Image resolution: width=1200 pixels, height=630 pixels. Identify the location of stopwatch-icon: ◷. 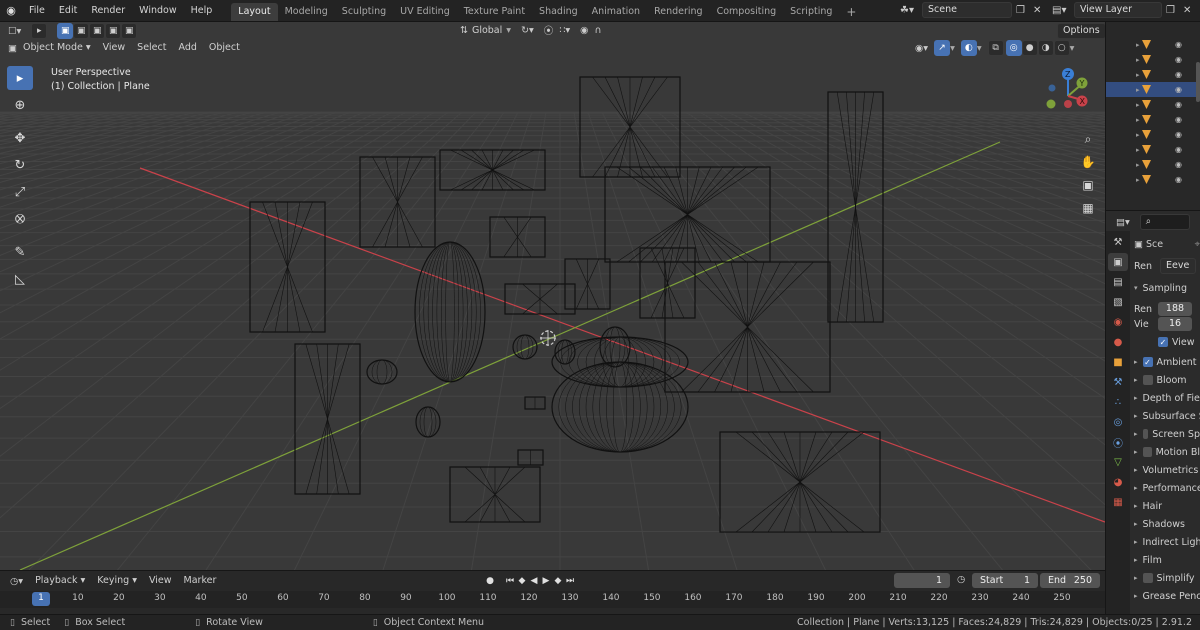
(961, 579).